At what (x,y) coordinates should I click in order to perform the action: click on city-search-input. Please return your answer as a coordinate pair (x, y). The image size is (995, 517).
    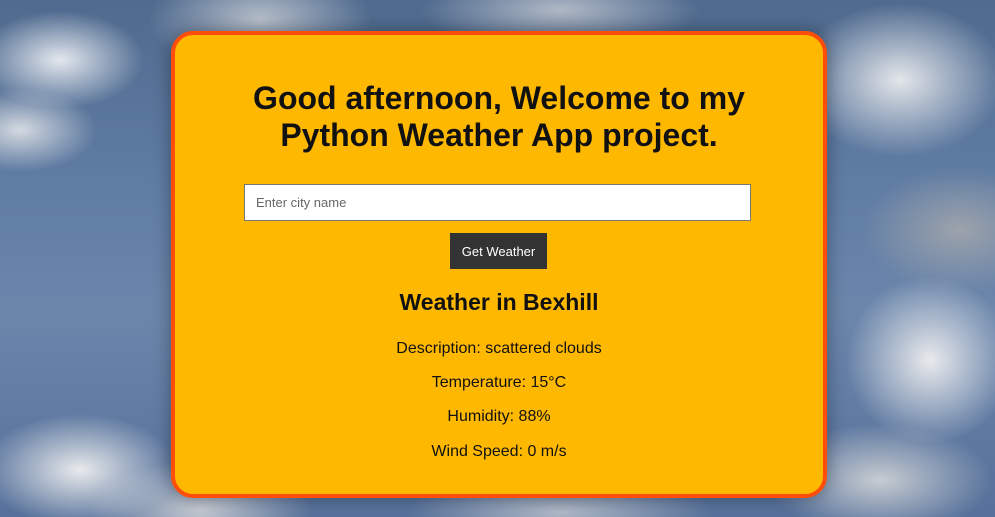
    Looking at the image, I should click on (497, 202).